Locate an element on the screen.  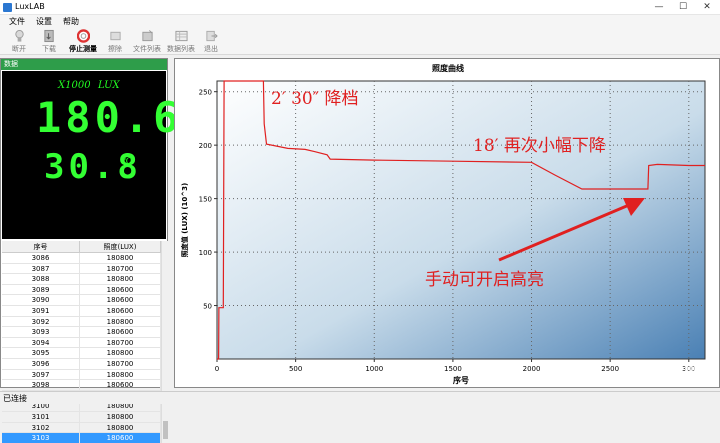
menu-file: 文件 is located at coordinates (17, 21).